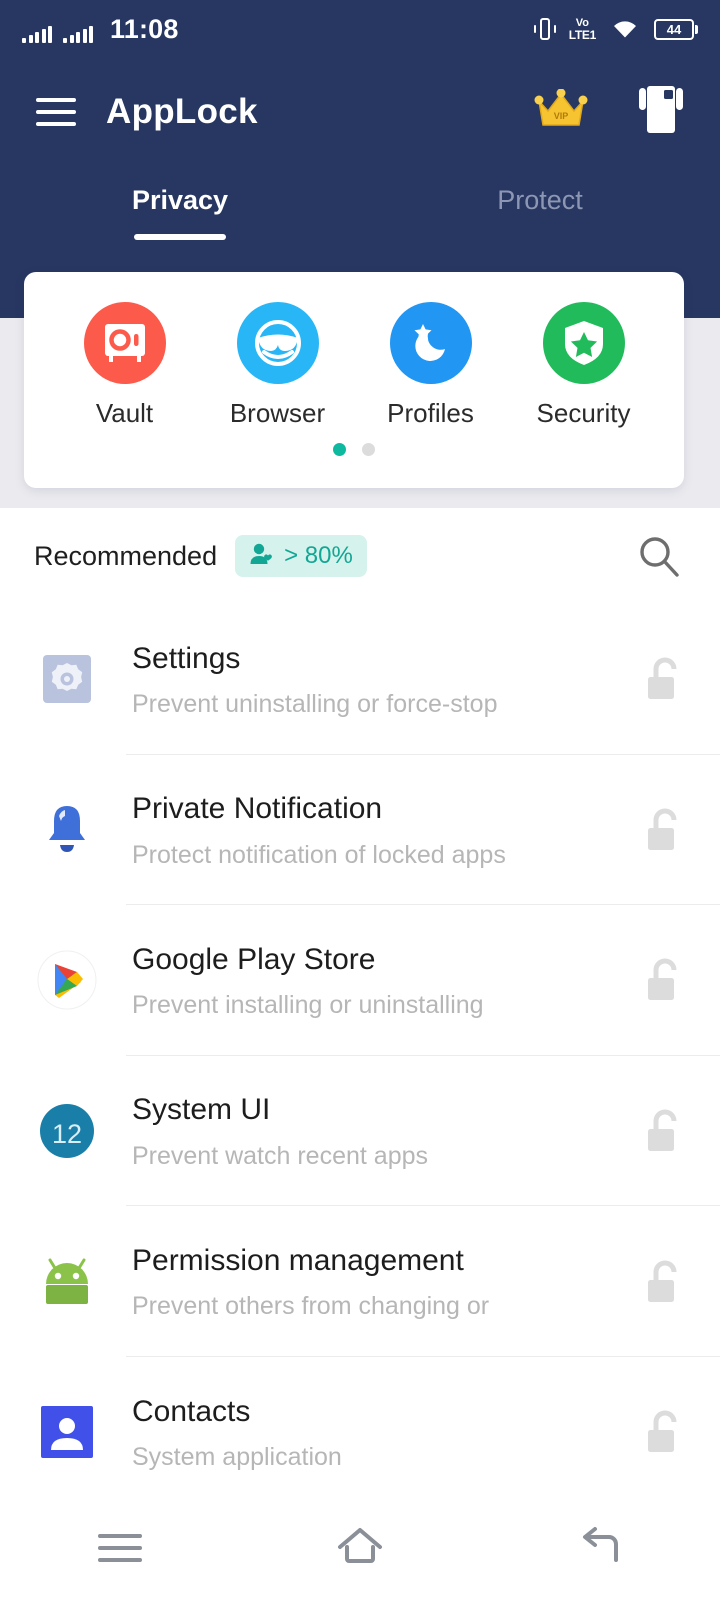 This screenshot has height=1600, width=720. I want to click on feature-card: Vault Browser Profiles Security, so click(354, 380).